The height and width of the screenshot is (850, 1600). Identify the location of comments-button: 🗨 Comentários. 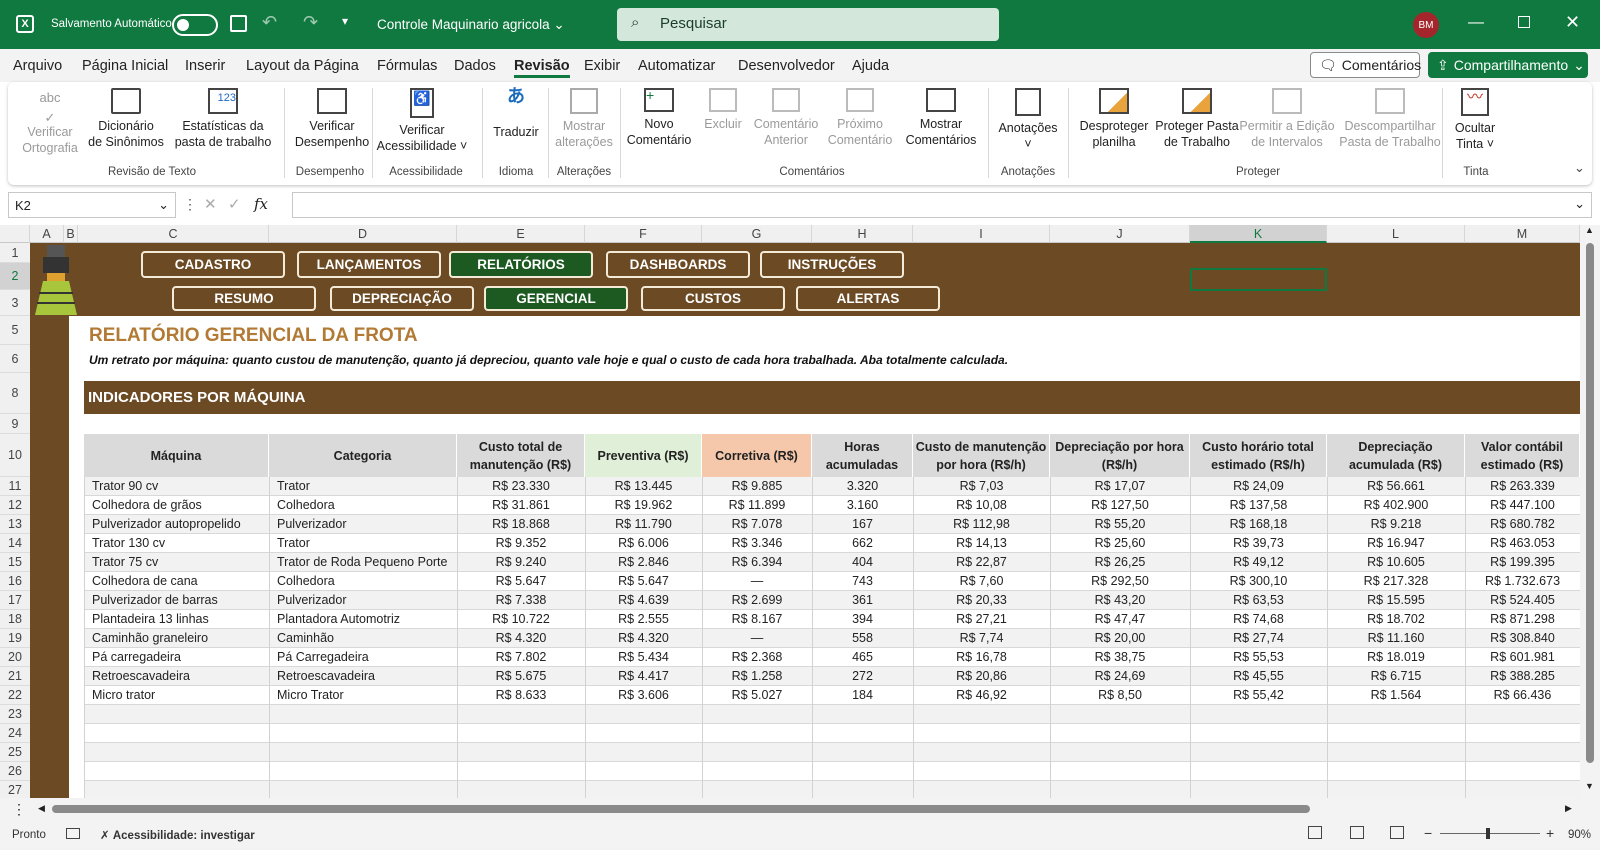
(1365, 65).